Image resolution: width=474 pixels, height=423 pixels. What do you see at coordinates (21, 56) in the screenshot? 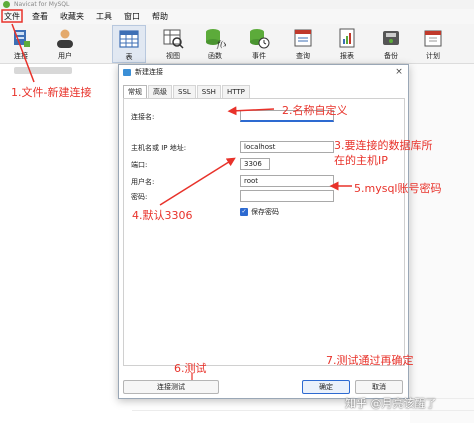
I see `toolbar-label: 连接` at bounding box center [21, 56].